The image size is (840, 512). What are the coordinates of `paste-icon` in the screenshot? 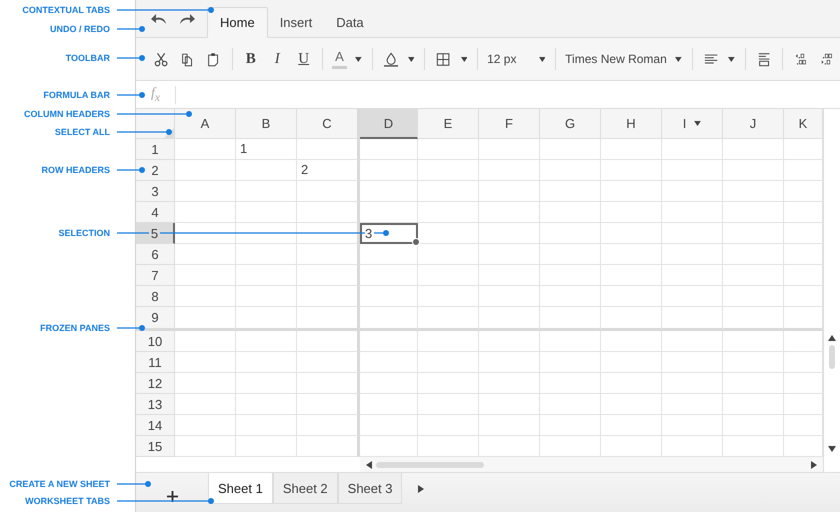 It's located at (213, 59).